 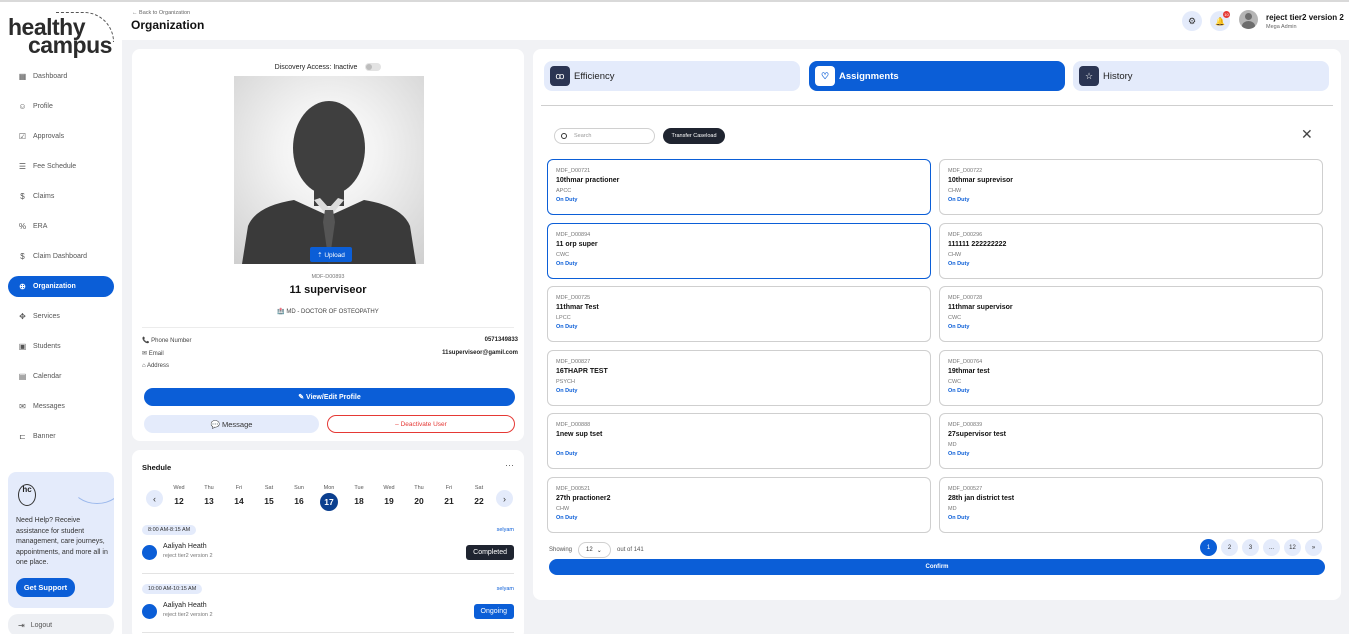 What do you see at coordinates (1229, 547) in the screenshot?
I see `page-button: 2` at bounding box center [1229, 547].